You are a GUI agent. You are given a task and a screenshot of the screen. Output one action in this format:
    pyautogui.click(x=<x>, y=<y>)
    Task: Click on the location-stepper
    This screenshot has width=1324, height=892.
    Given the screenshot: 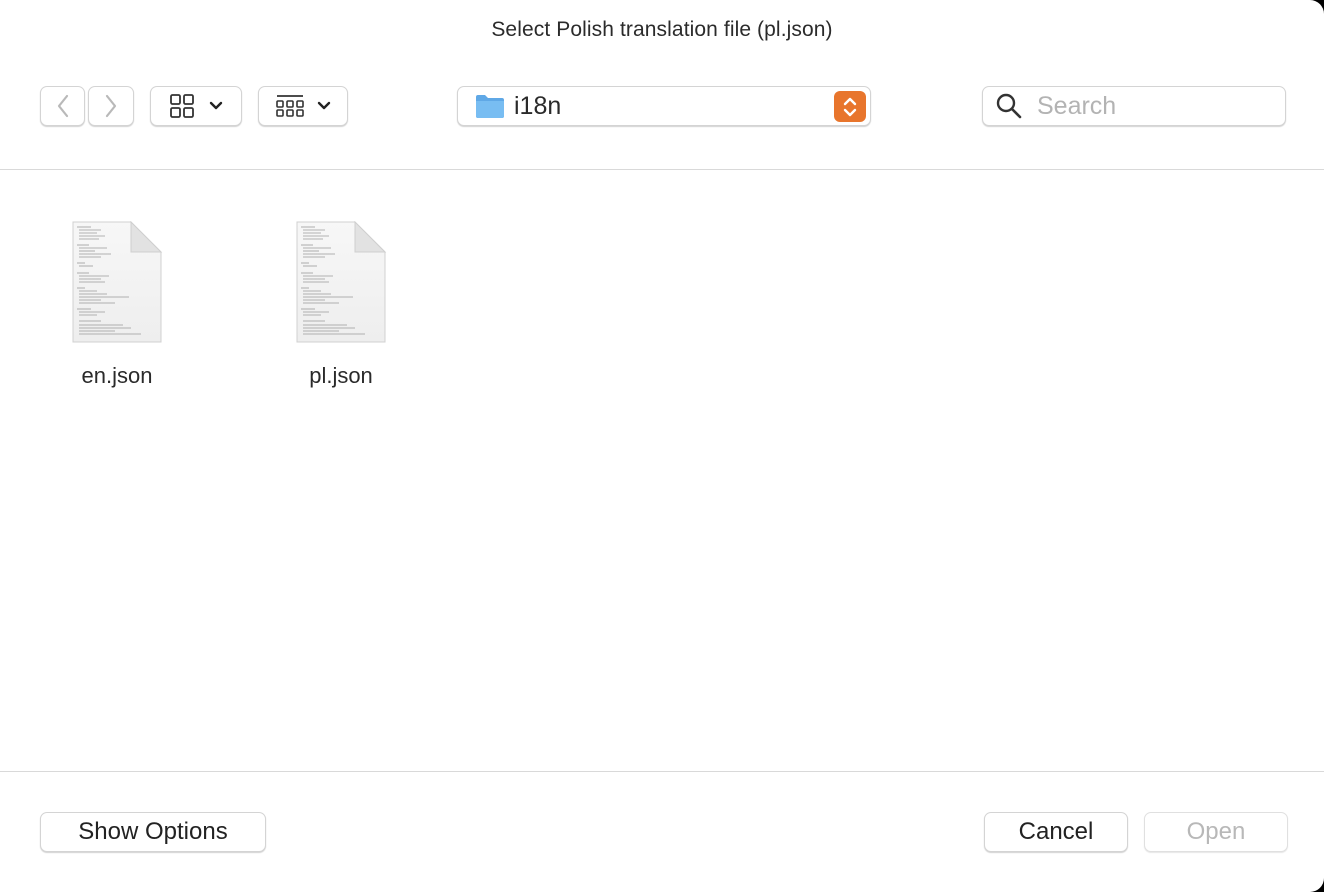 What is the action you would take?
    pyautogui.click(x=850, y=106)
    